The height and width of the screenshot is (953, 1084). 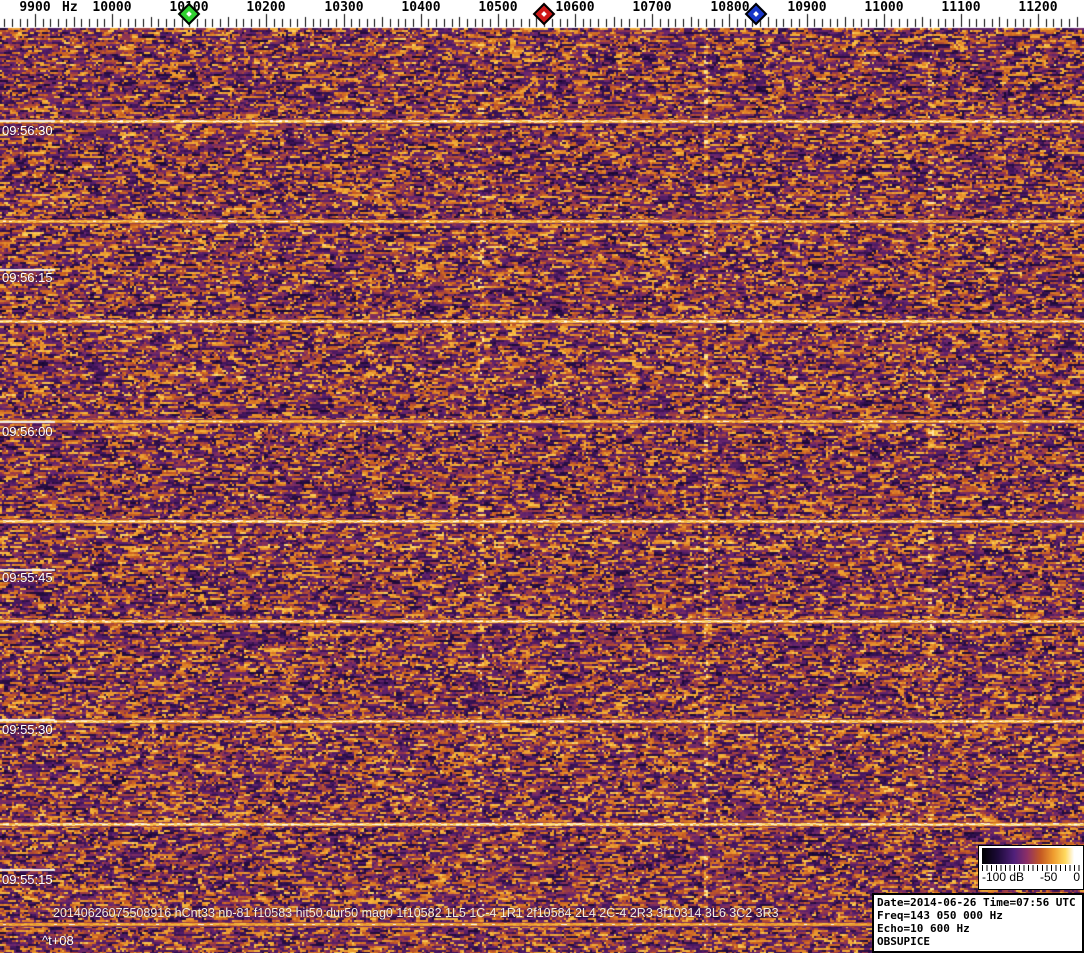 I want to click on info-freq-line: Freq=143 050 000 Hz, so click(x=940, y=915).